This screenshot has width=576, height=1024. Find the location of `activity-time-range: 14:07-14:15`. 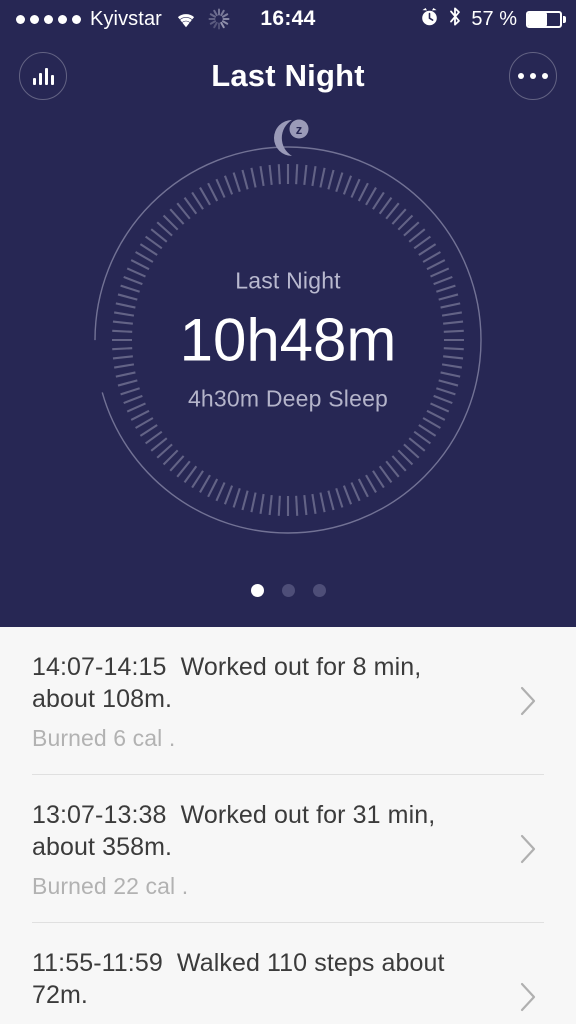

activity-time-range: 14:07-14:15 is located at coordinates (99, 667).